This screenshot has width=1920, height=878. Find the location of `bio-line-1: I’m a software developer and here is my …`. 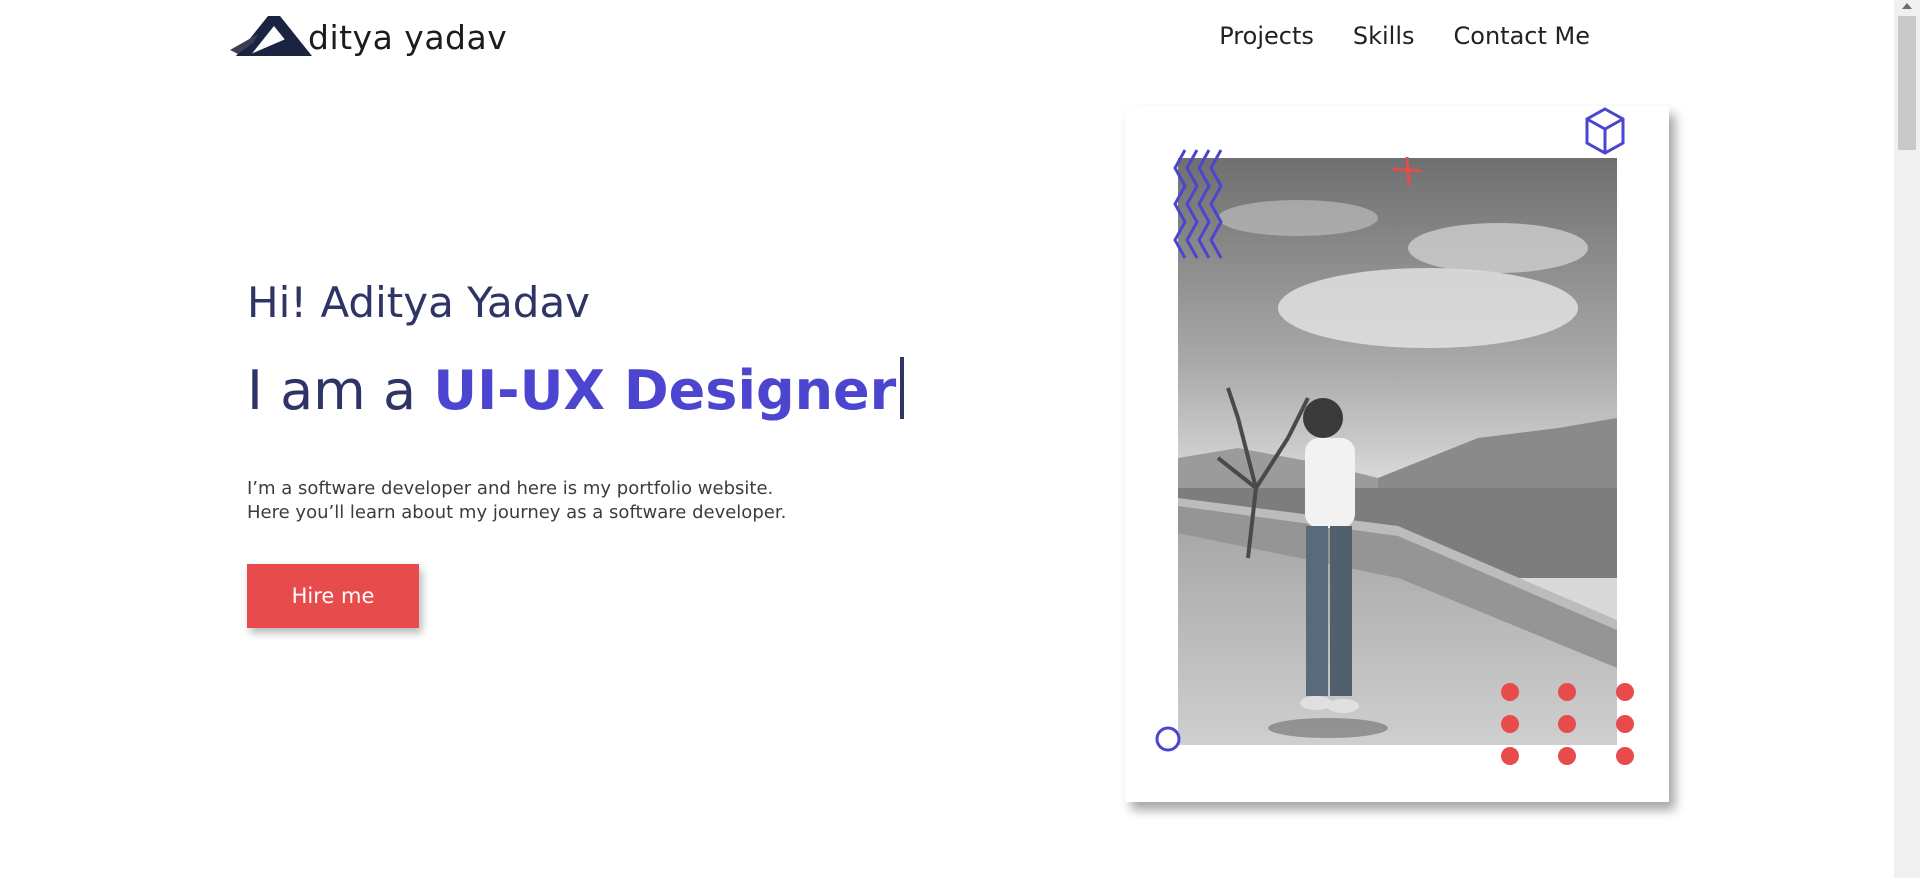

bio-line-1: I’m a software developer and here is my … is located at coordinates (510, 488).